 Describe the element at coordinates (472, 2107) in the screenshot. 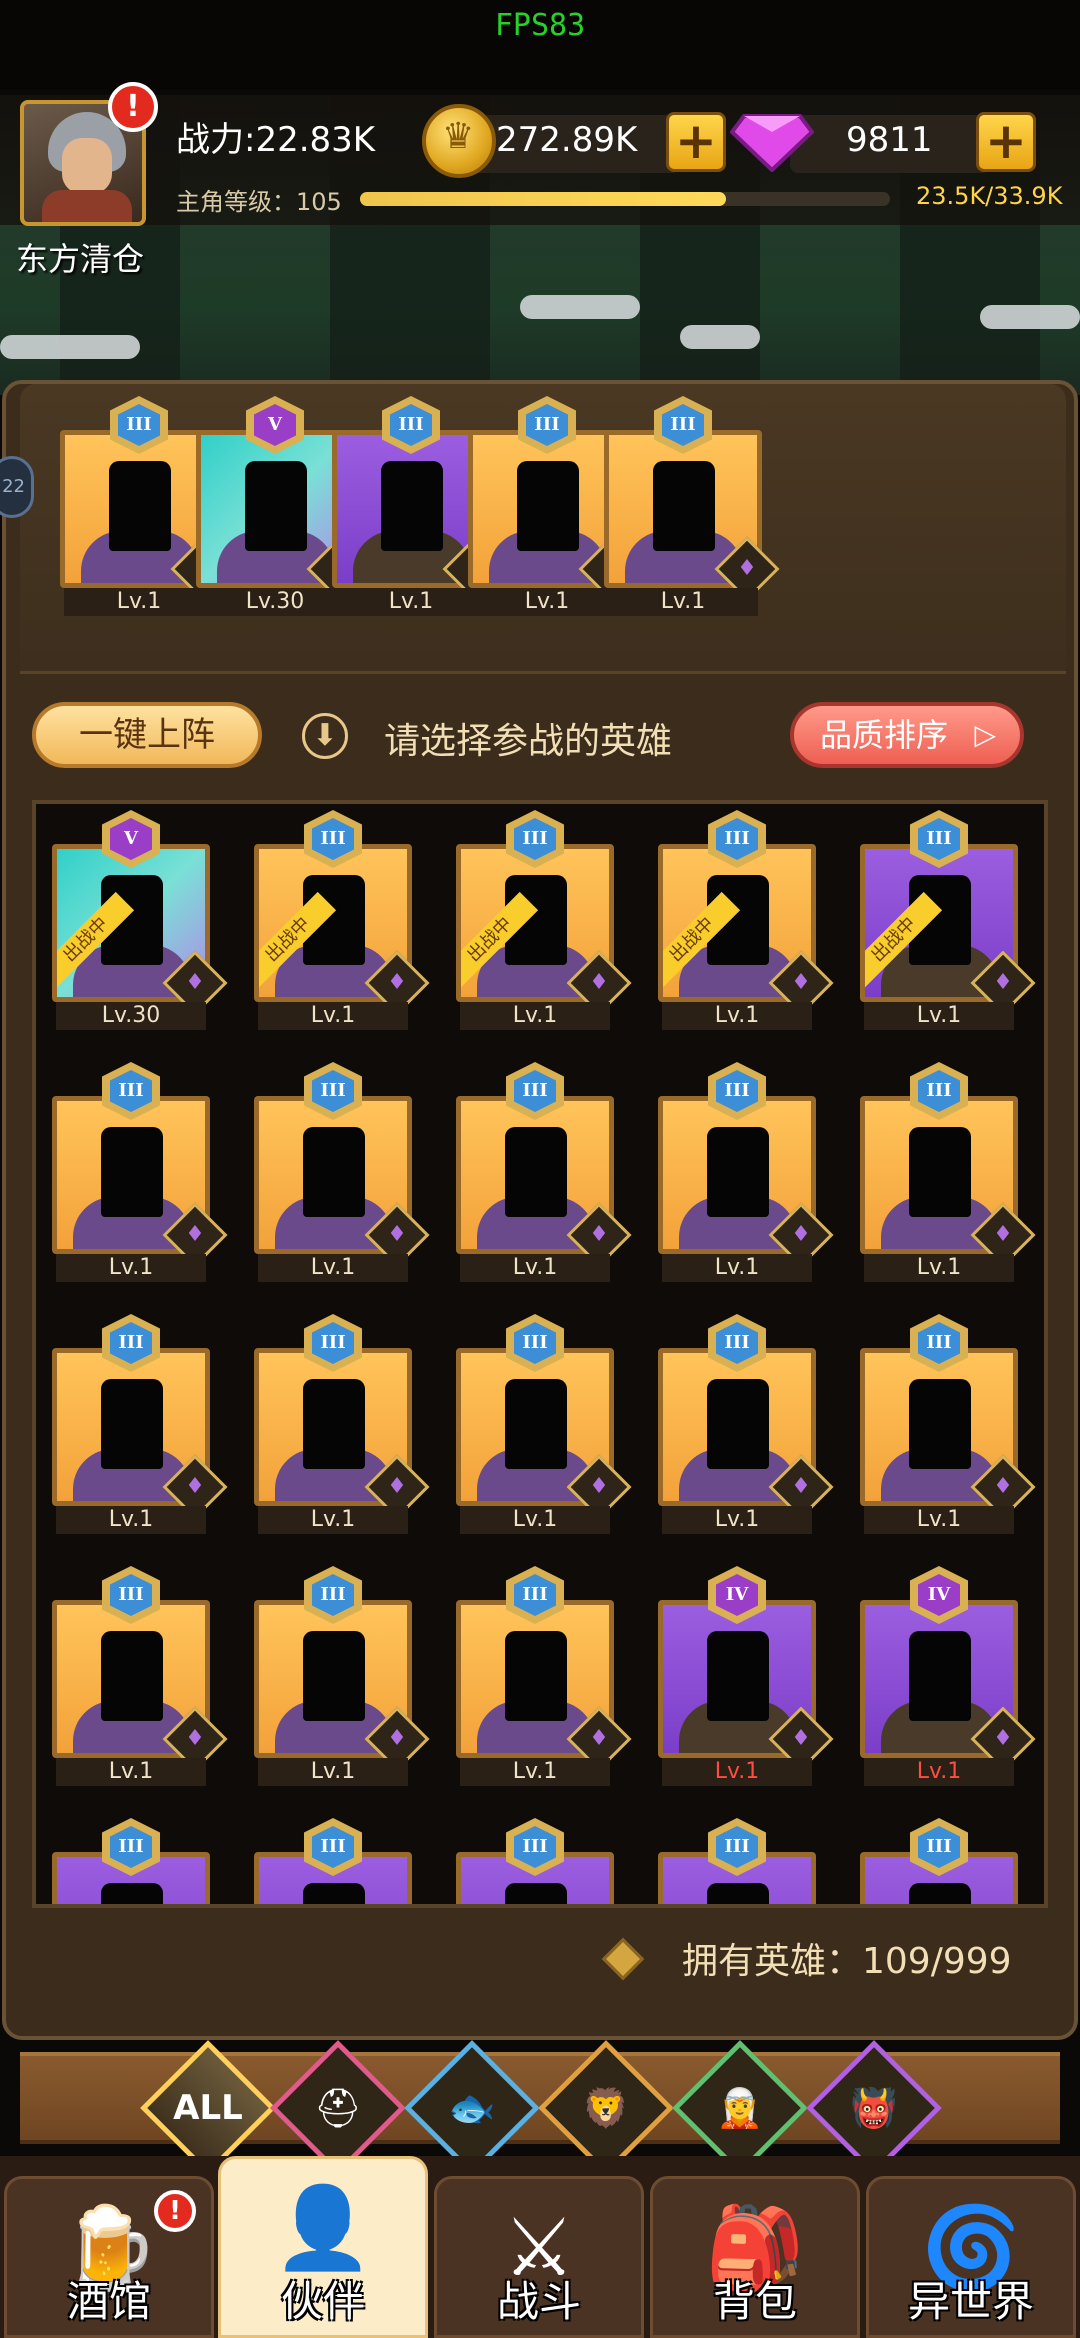

I see `fish-creature-icon: 🐟` at that location.